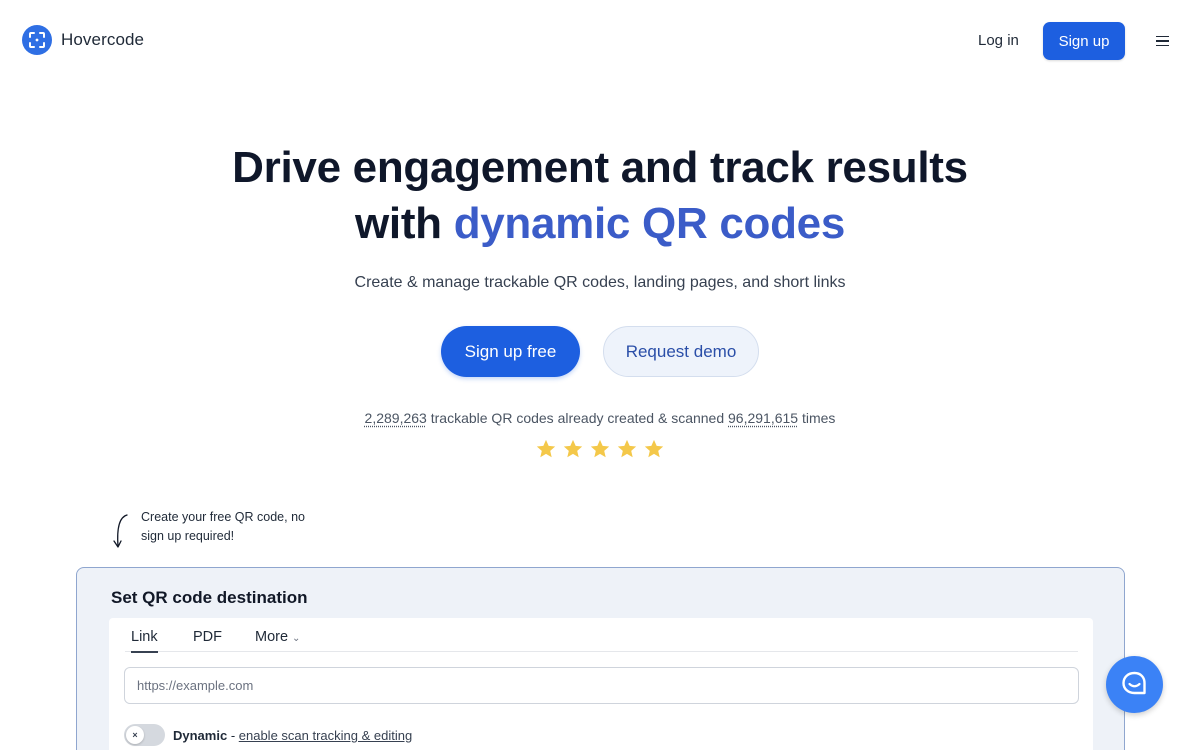 This screenshot has width=1200, height=750. What do you see at coordinates (649, 223) in the screenshot?
I see `hero-title-accent: dynamic QR codes` at bounding box center [649, 223].